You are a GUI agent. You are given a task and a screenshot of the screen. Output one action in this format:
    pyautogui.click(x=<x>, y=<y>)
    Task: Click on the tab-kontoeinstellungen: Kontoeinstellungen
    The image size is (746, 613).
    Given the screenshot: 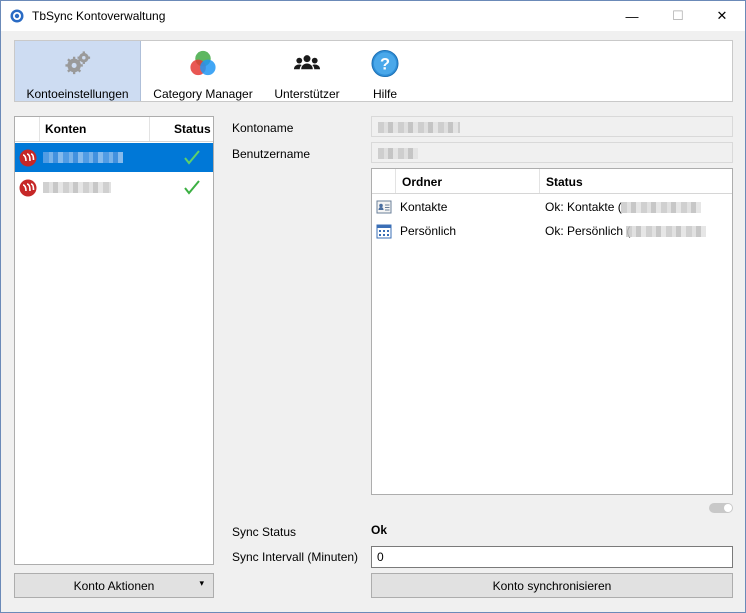 What is the action you would take?
    pyautogui.click(x=78, y=71)
    